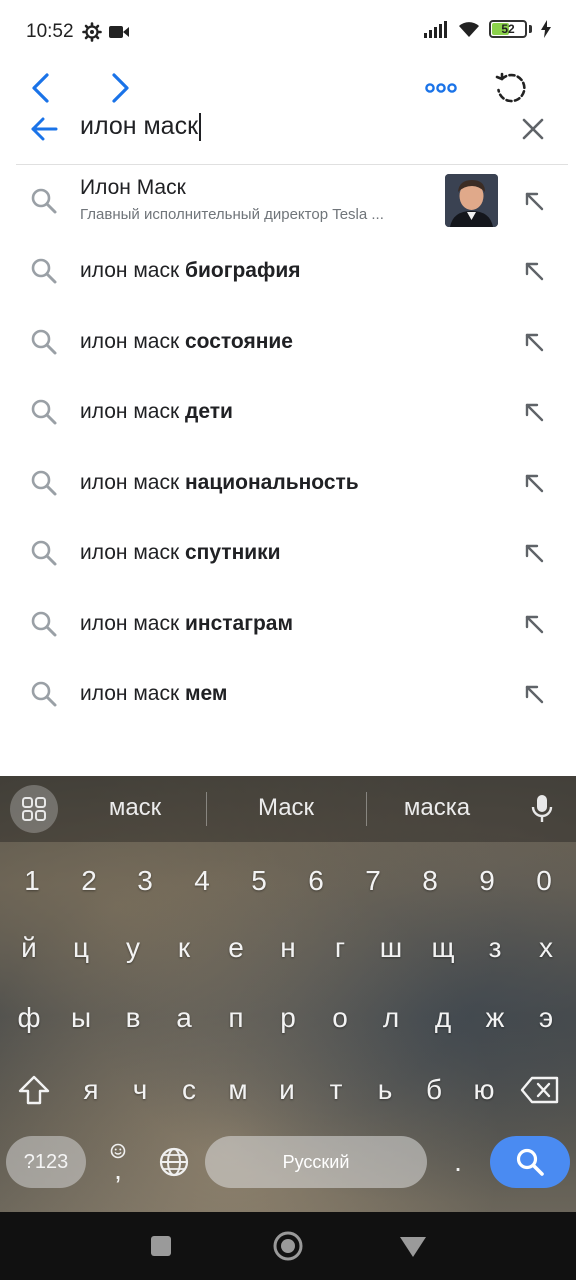 This screenshot has width=576, height=1280. I want to click on list-item: илон маск спутники, so click(288, 553).